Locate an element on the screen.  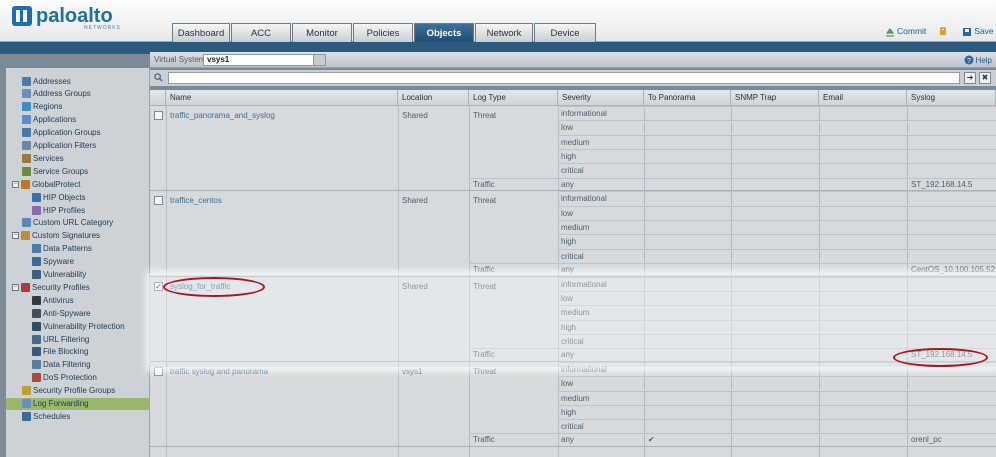
sidebar-item-custom-signatures: − Custom Signatures is located at coordinates (77, 236).